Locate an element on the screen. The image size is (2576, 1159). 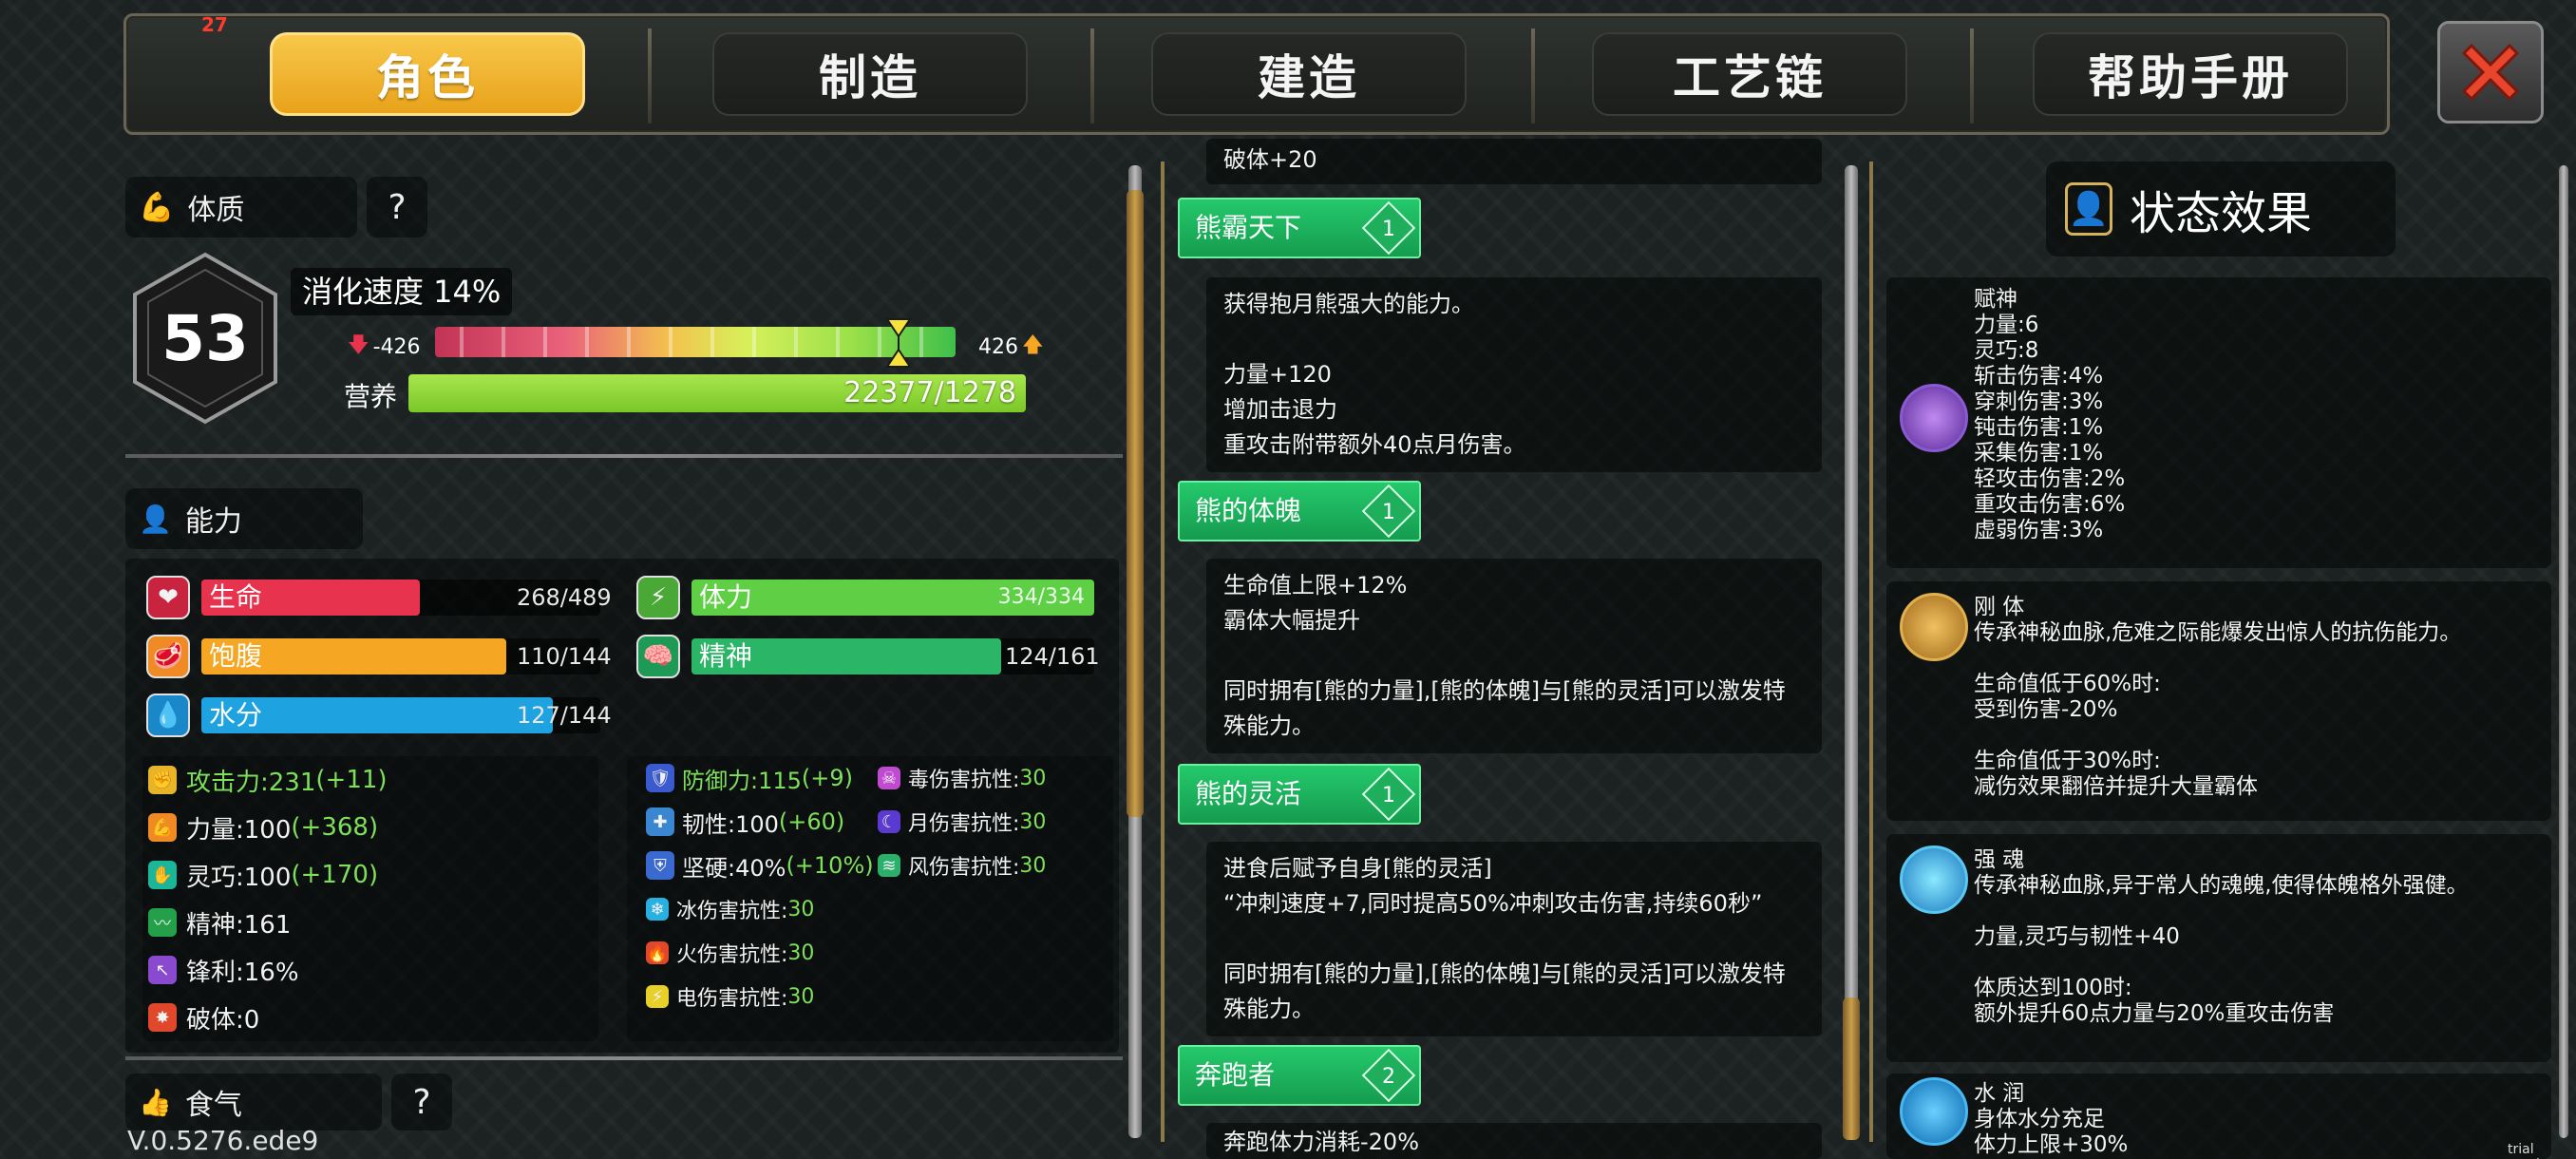
sharpness-icon: ↖ is located at coordinates (162, 970).